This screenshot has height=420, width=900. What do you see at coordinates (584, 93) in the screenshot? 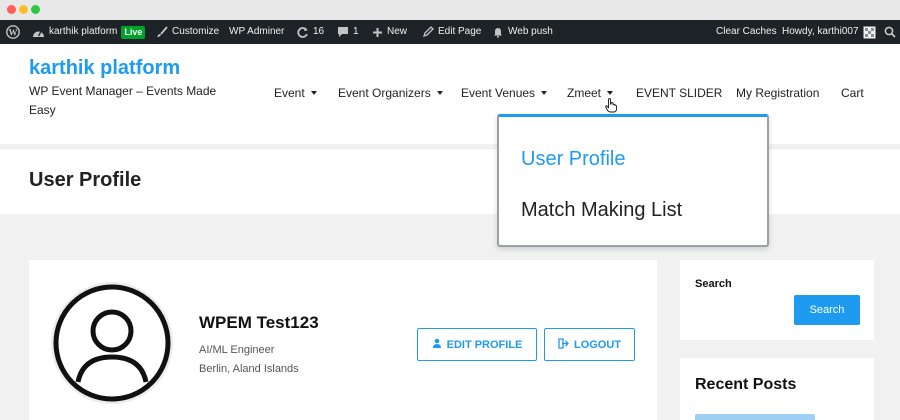
I see `nav-item-label: Zmeet` at bounding box center [584, 93].